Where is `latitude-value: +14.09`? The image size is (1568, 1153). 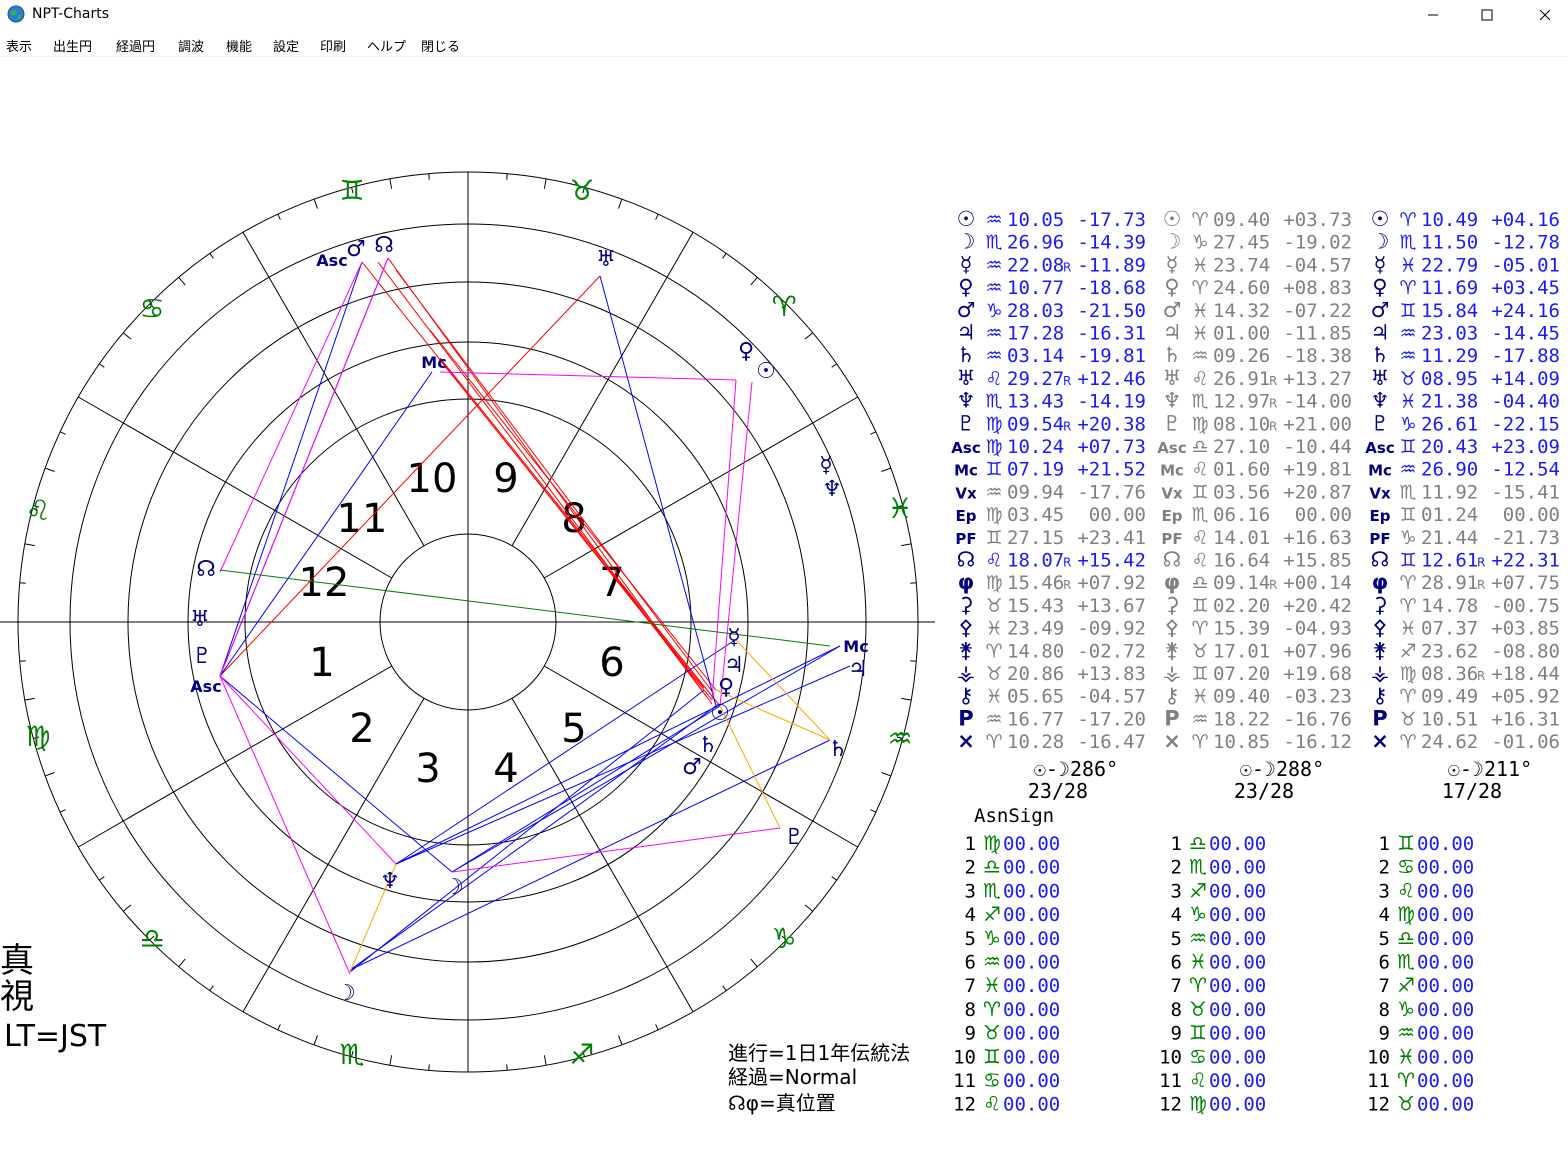 latitude-value: +14.09 is located at coordinates (1525, 379).